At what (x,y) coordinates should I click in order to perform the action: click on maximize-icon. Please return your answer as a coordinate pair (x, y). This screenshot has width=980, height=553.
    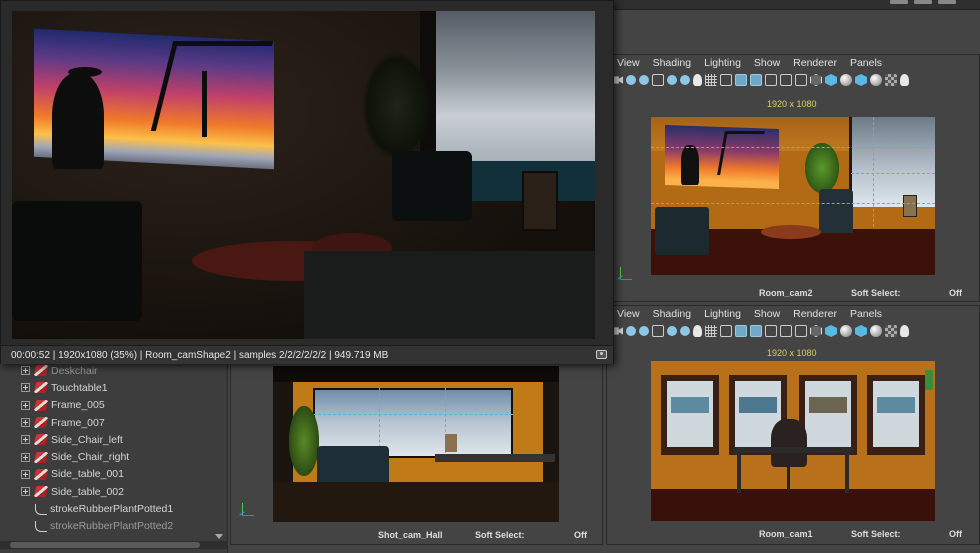
    Looking at the image, I should click on (923, 2).